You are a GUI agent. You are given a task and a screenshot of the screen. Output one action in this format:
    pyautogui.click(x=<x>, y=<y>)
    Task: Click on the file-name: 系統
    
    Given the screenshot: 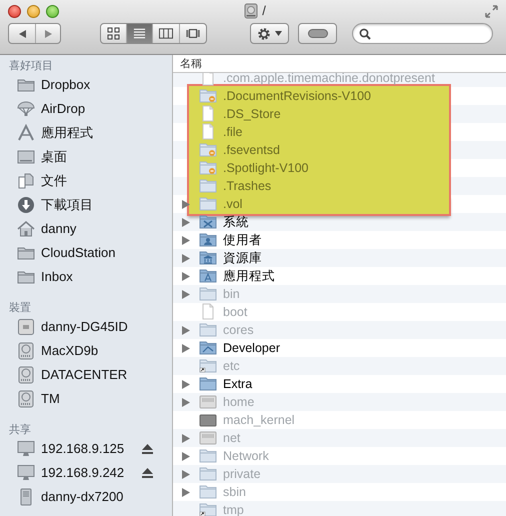 What is the action you would take?
    pyautogui.click(x=236, y=222)
    